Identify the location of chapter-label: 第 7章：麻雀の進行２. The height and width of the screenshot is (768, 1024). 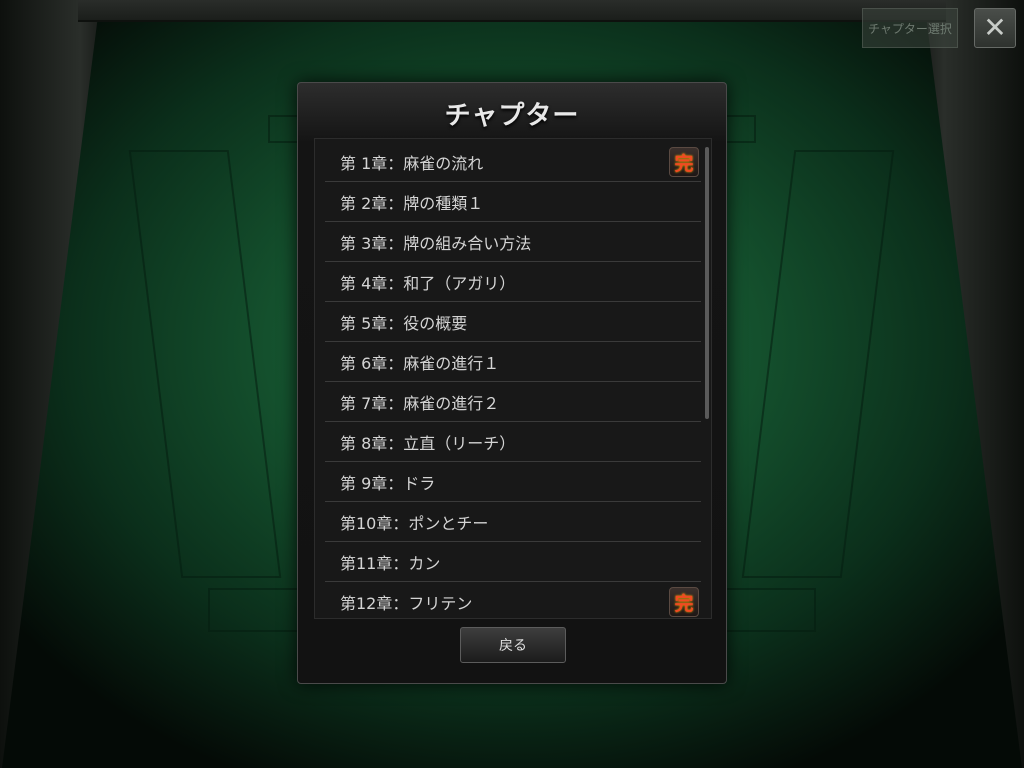
(420, 403).